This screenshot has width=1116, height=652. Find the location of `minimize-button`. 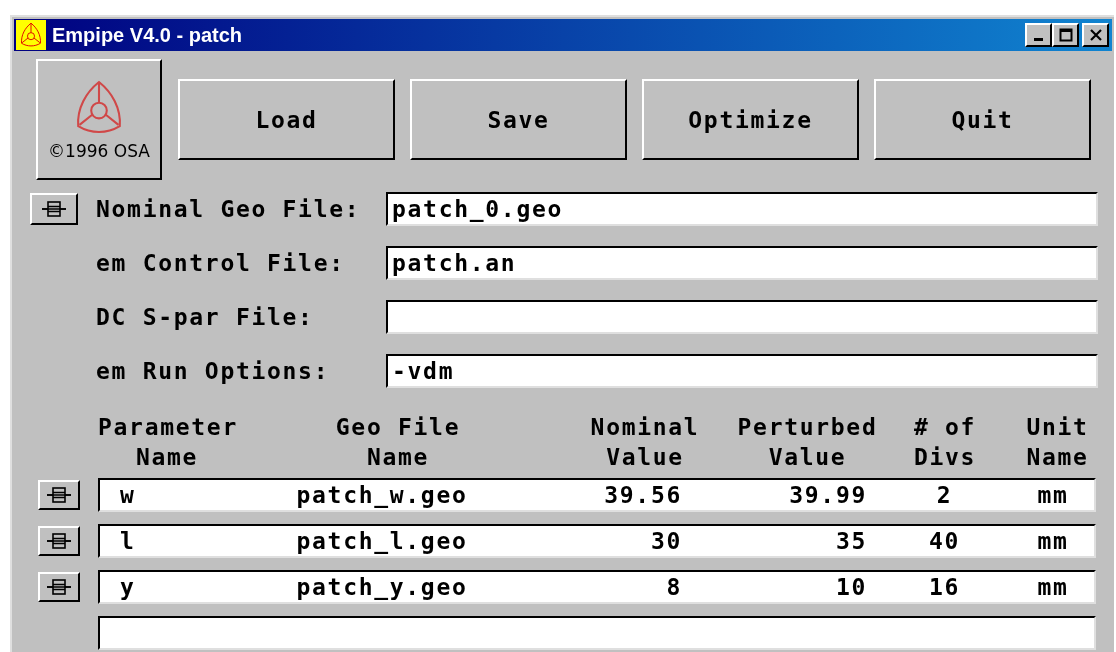

minimize-button is located at coordinates (1038, 35).